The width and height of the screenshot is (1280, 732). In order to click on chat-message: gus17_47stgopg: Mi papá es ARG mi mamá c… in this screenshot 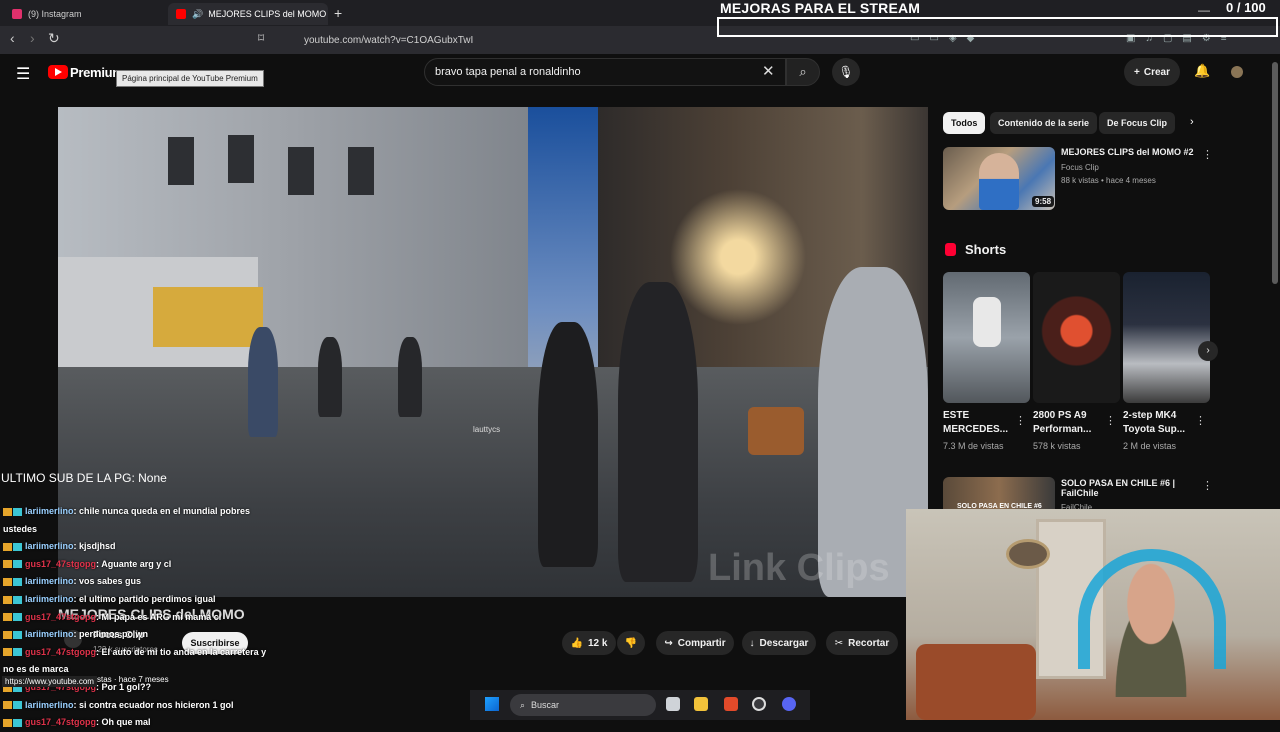, I will do `click(138, 618)`.